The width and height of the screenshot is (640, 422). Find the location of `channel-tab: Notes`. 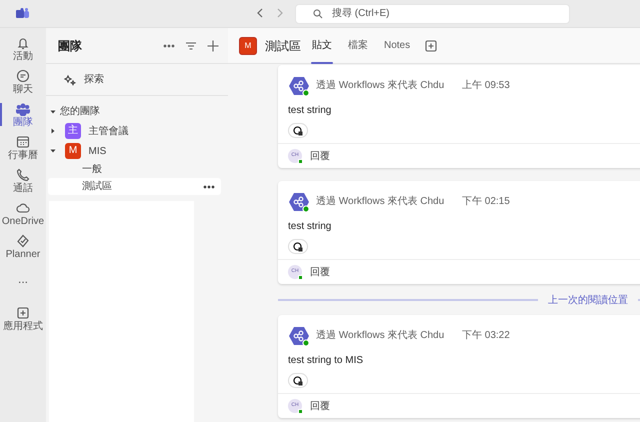

channel-tab: Notes is located at coordinates (397, 46).